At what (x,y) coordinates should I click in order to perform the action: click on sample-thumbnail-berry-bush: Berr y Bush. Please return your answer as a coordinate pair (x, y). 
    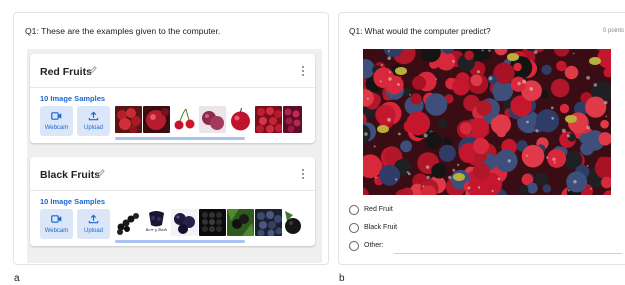
    Looking at the image, I should click on (156, 222).